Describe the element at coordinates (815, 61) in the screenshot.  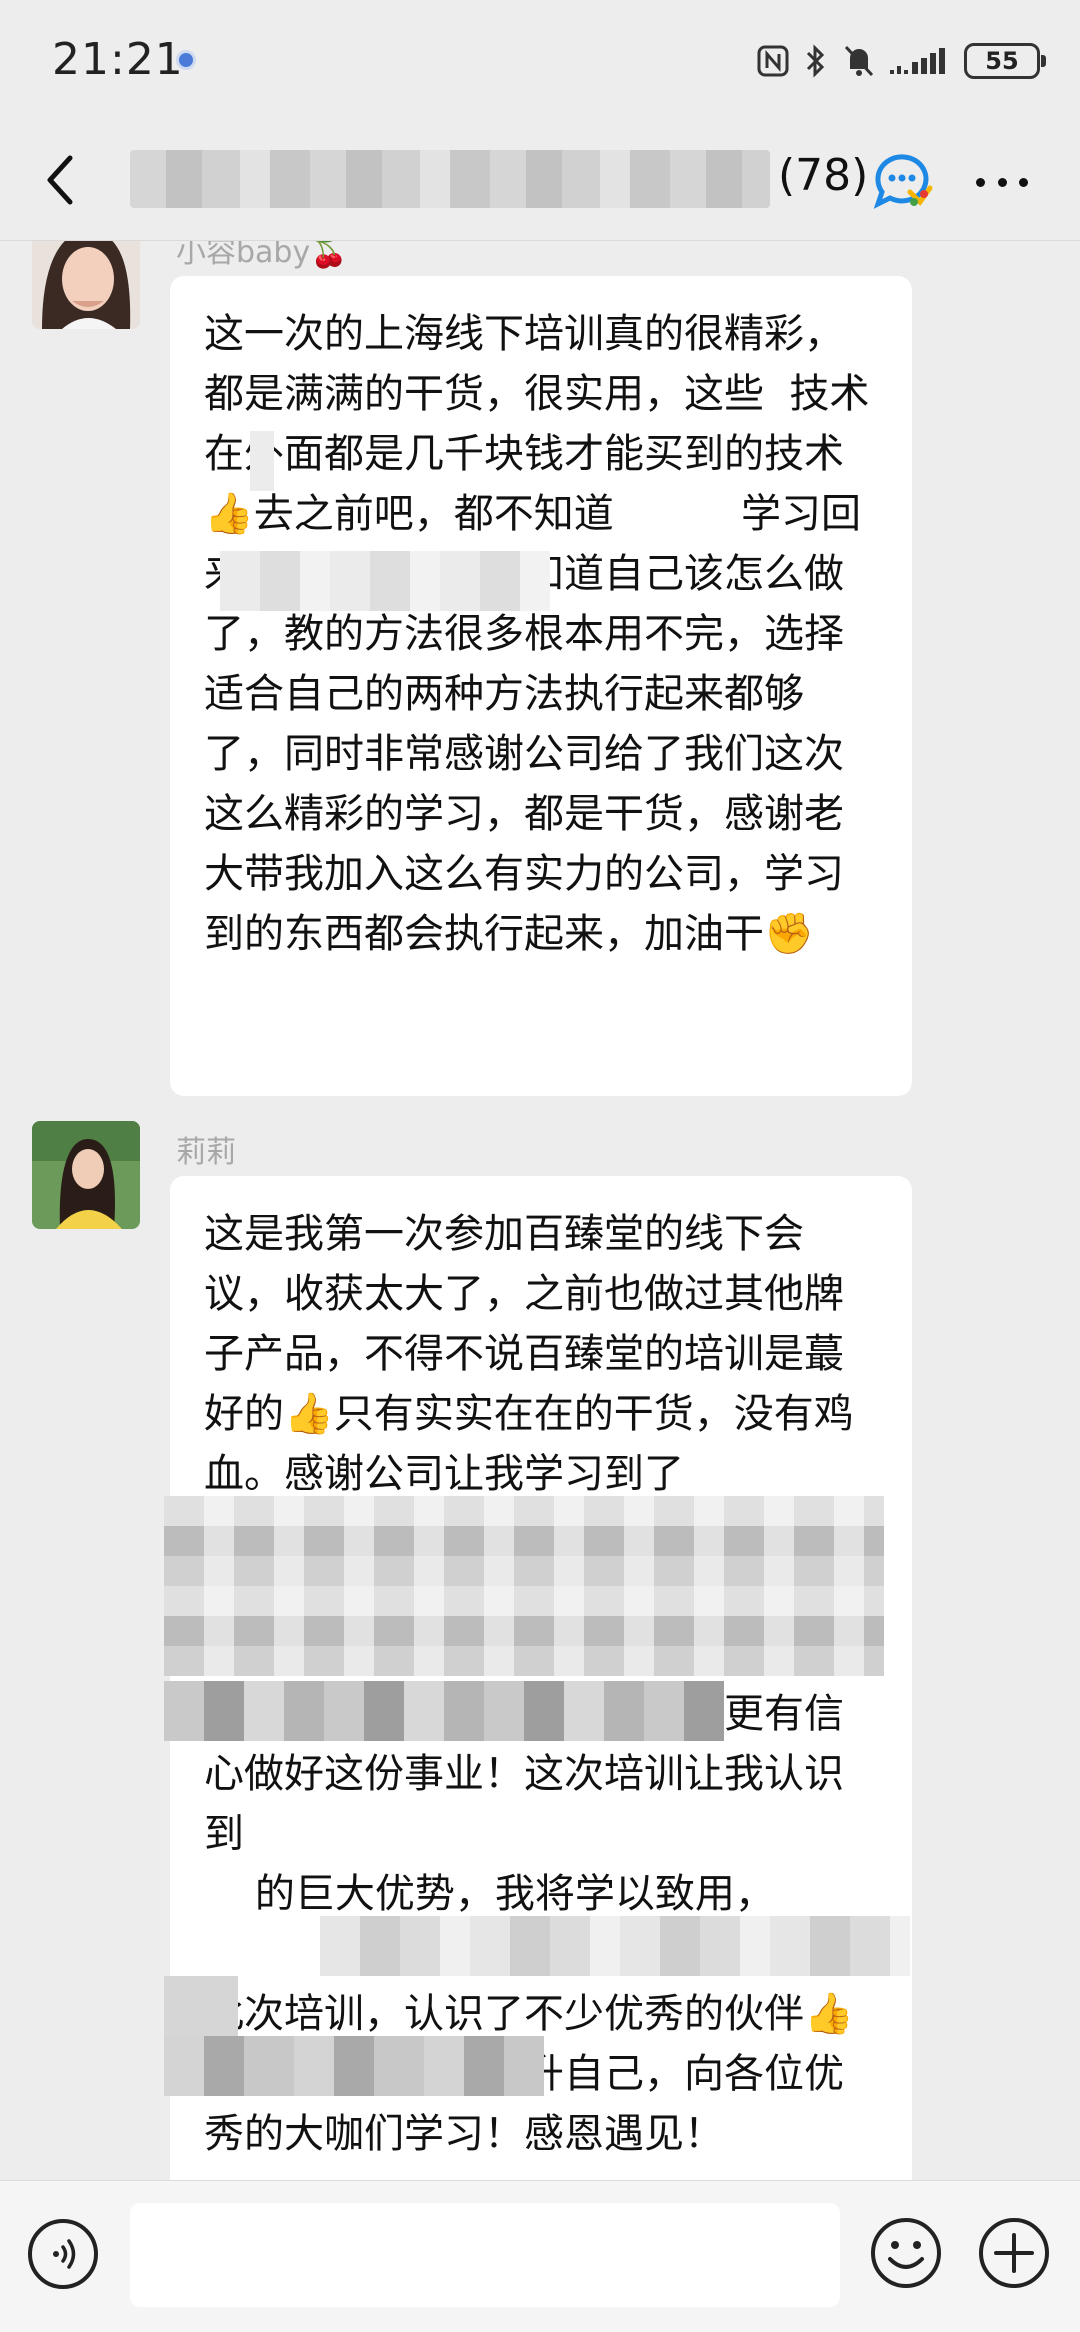
I see `bluetooth-icon` at that location.